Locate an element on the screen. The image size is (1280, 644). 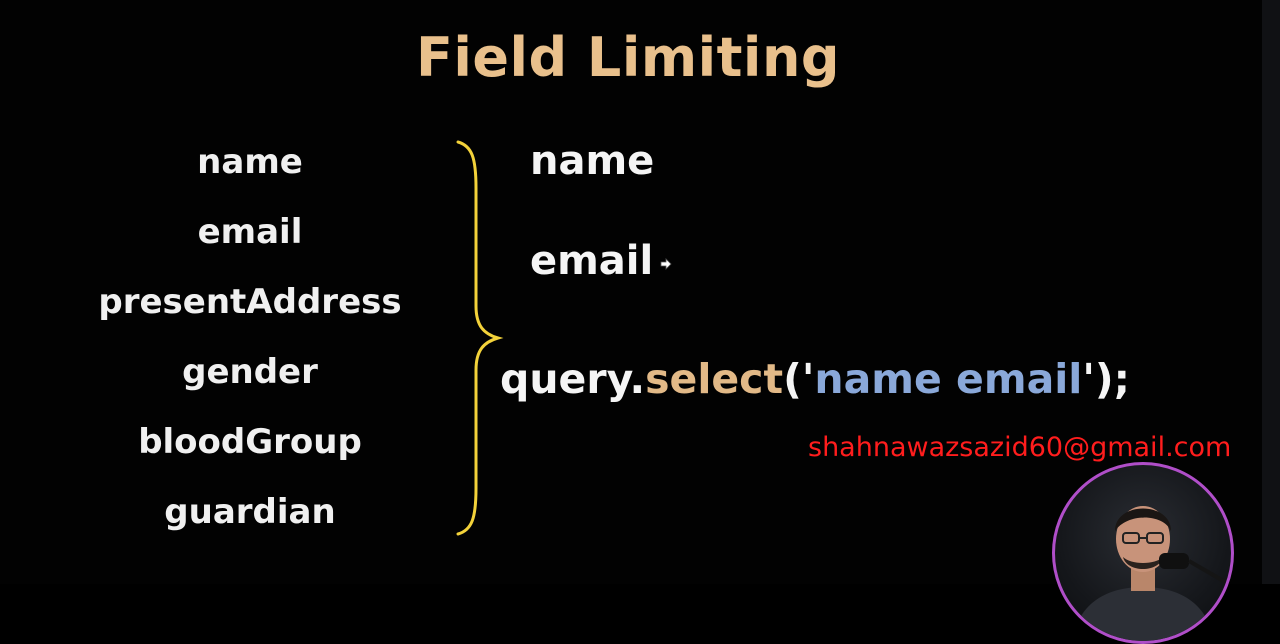
code-snippet: query.select('name email'); is located at coordinates (815, 379).